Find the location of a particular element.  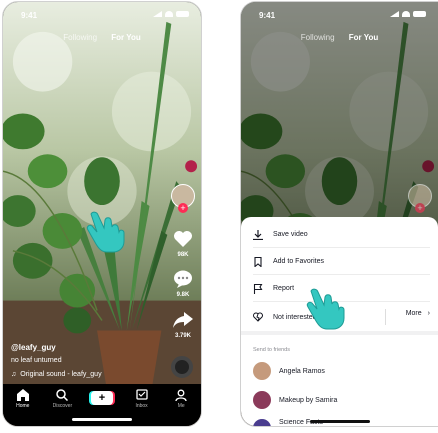

nav-me-label: Me is located at coordinates (181, 406).